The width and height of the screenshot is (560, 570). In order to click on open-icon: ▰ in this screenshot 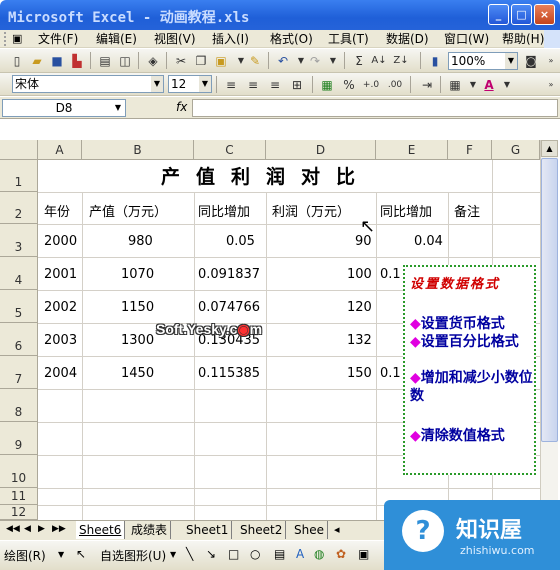, I will do `click(37, 61)`.